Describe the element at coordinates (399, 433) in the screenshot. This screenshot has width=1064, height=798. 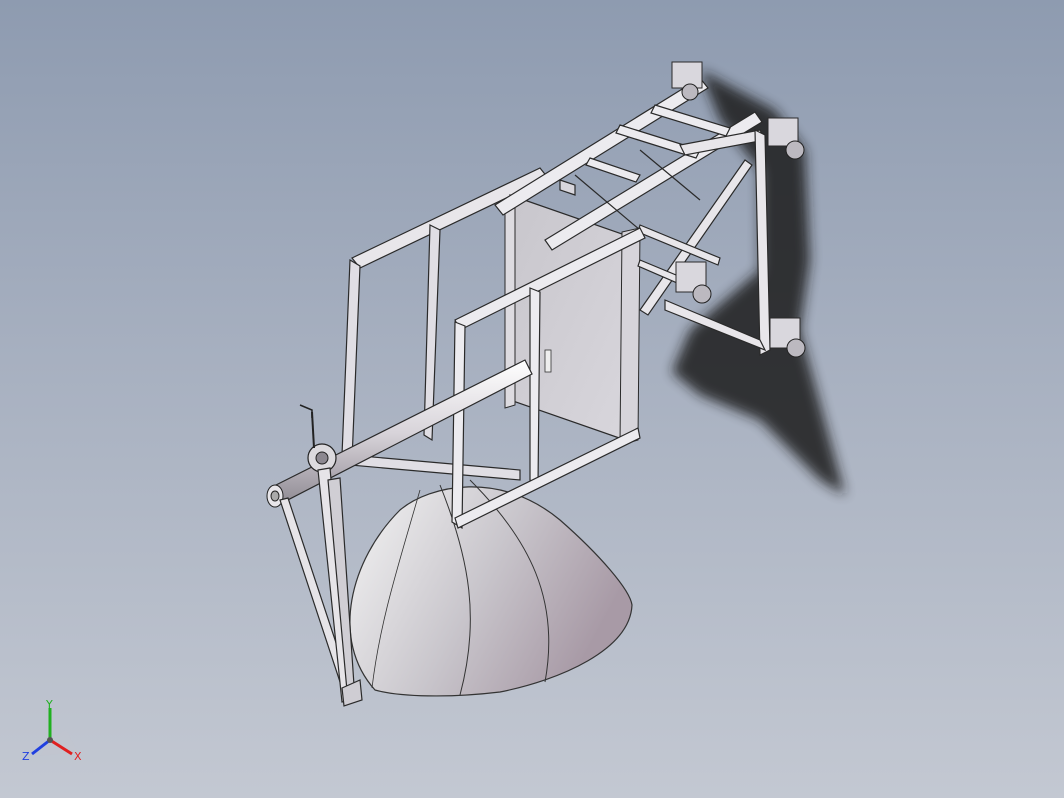
I see `main-shaft` at that location.